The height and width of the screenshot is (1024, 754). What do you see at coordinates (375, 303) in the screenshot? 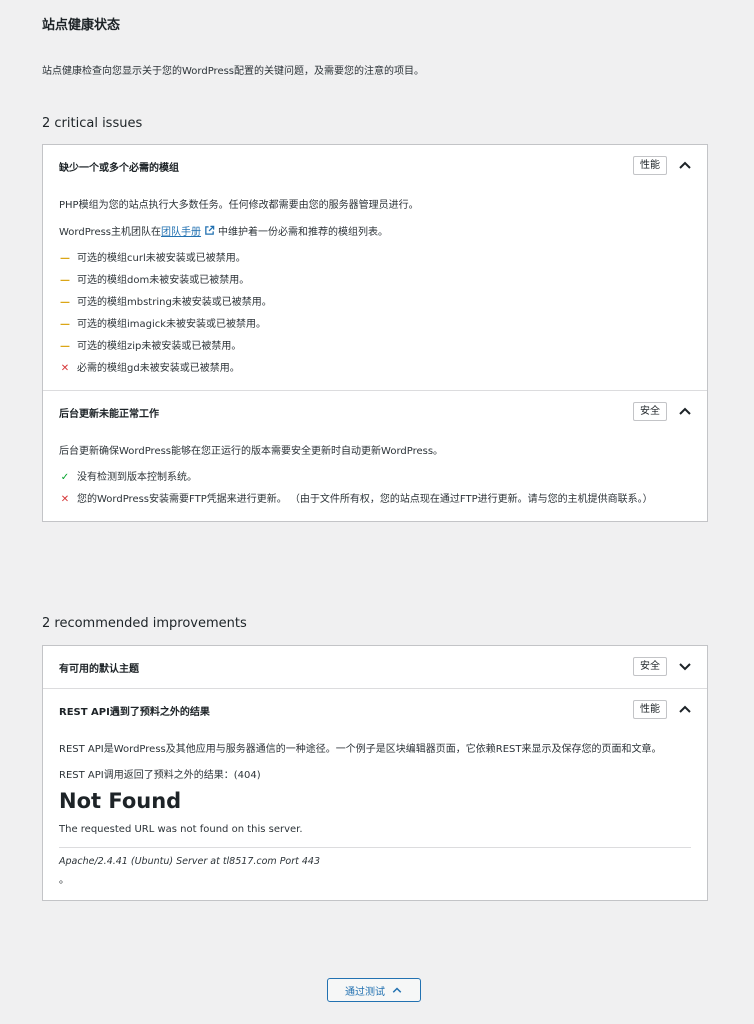
I see `list-item: — 可选的模组mbstring未被安装或已被禁用。` at bounding box center [375, 303].